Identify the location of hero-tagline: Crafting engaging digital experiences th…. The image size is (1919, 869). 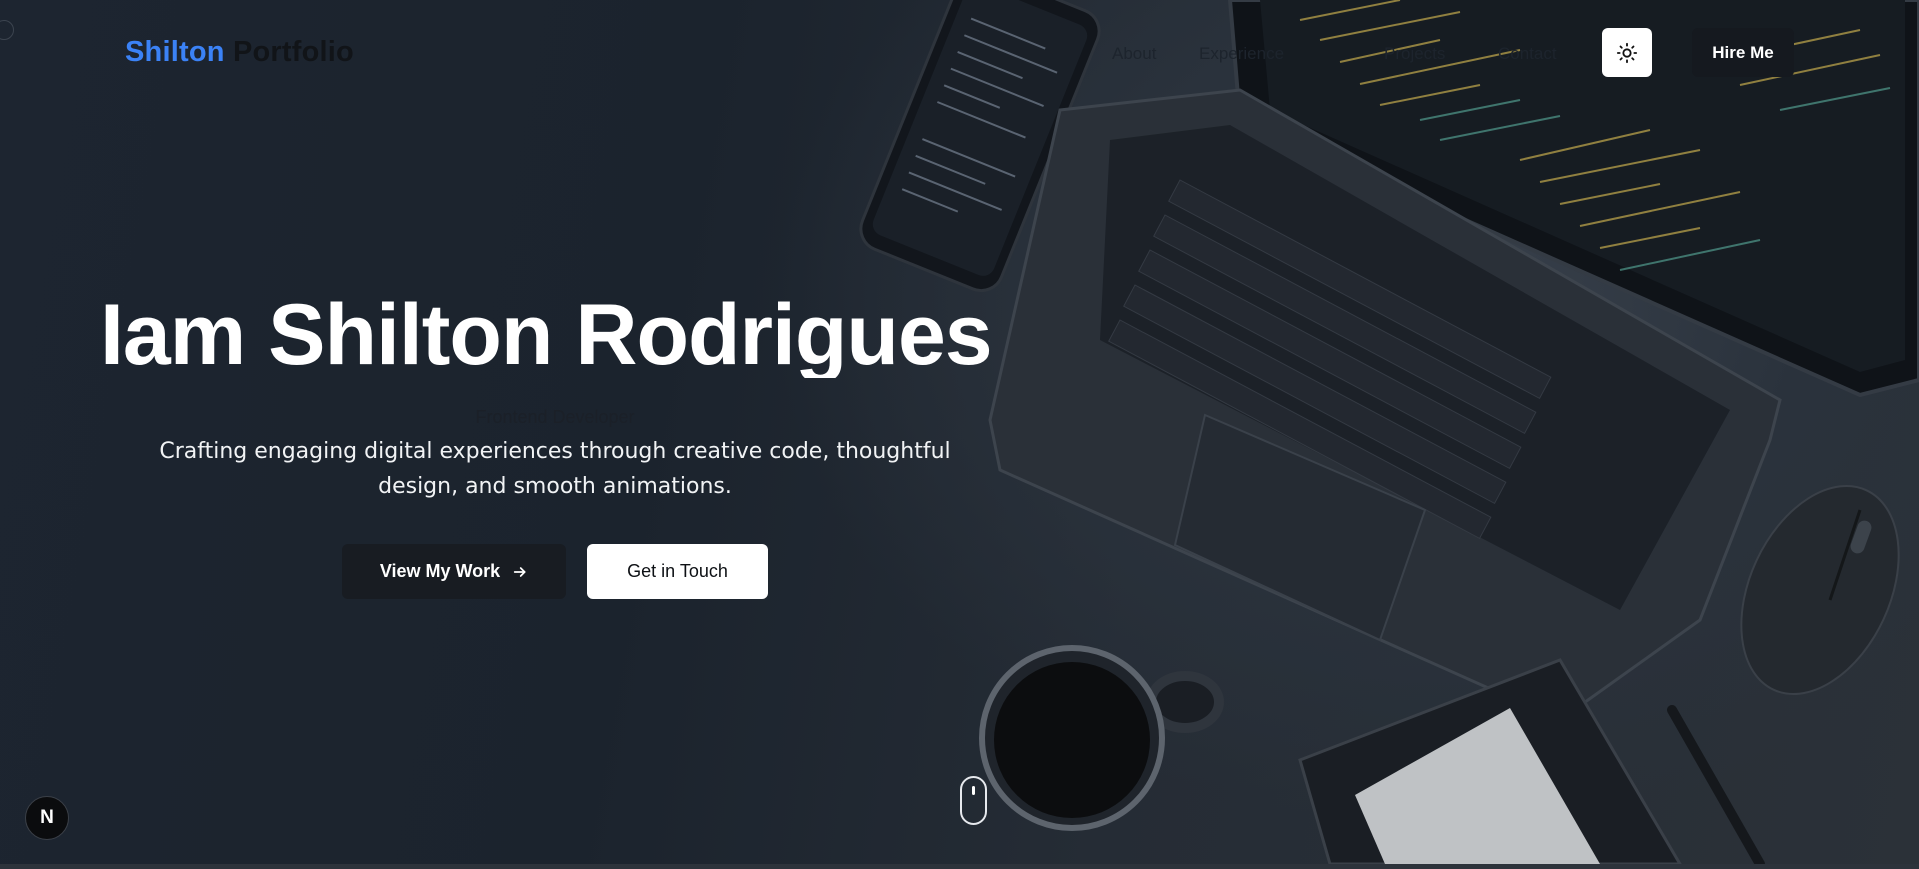
(555, 469).